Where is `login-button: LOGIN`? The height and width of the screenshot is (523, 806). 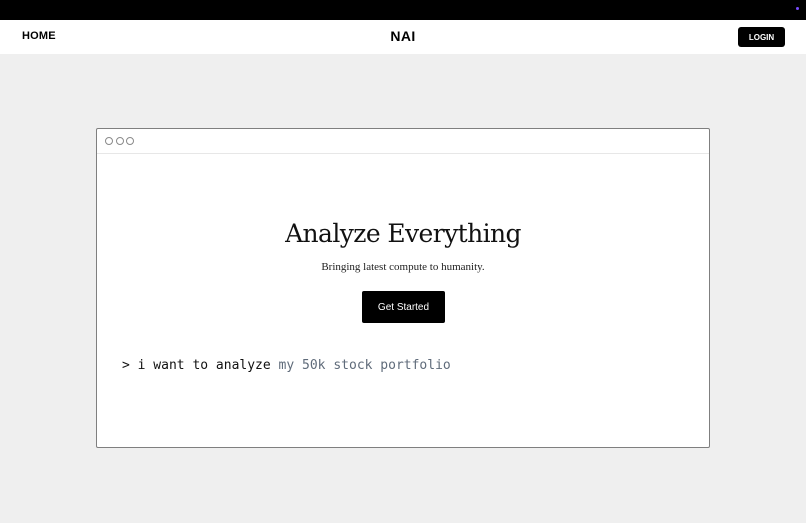
login-button: LOGIN is located at coordinates (761, 37).